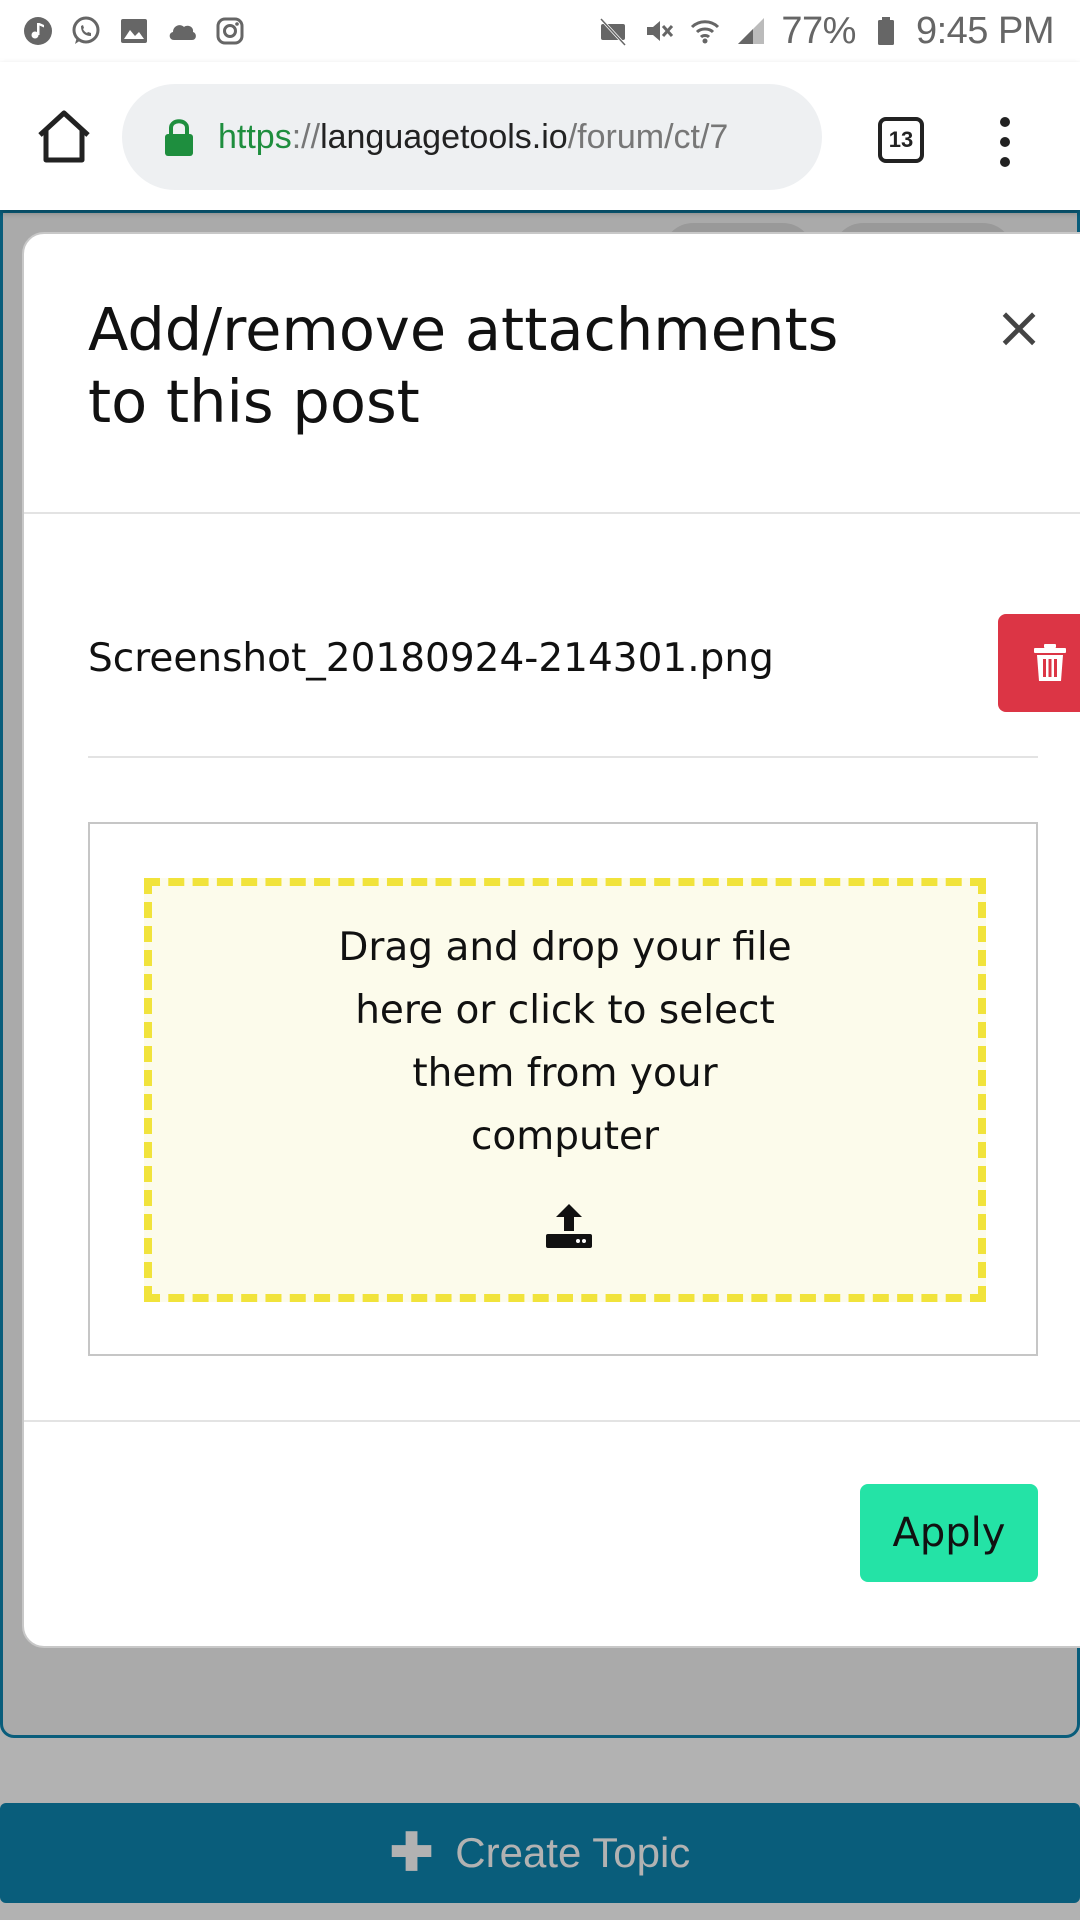 The width and height of the screenshot is (1080, 1920). Describe the element at coordinates (179, 137) in the screenshot. I see `lock-icon` at that location.